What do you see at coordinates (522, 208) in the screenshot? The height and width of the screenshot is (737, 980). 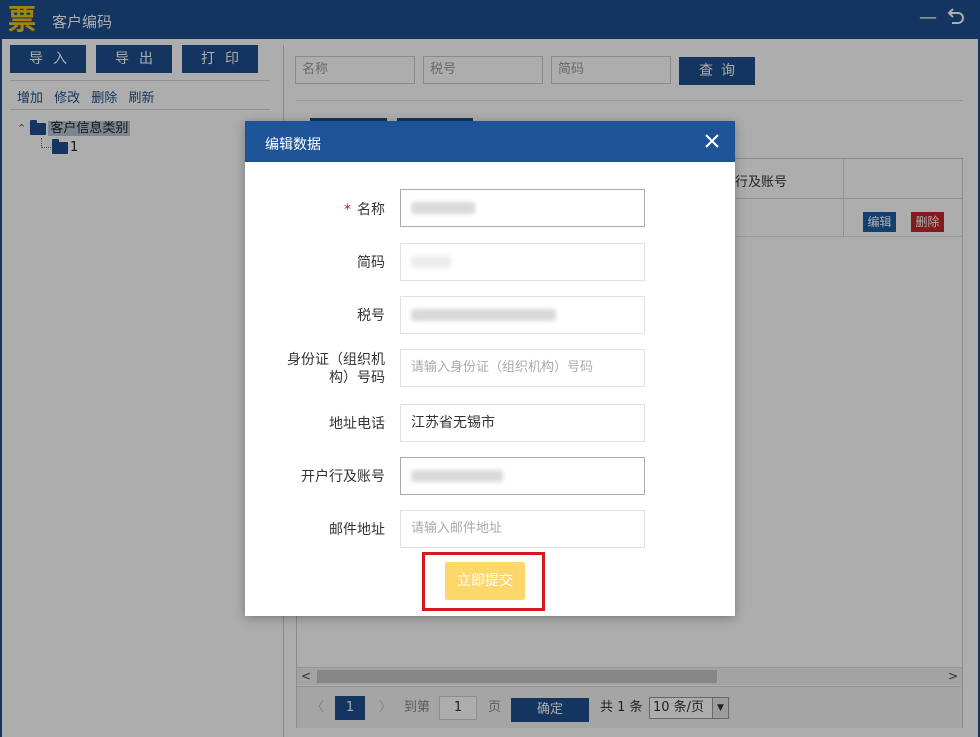 I see `name-field` at bounding box center [522, 208].